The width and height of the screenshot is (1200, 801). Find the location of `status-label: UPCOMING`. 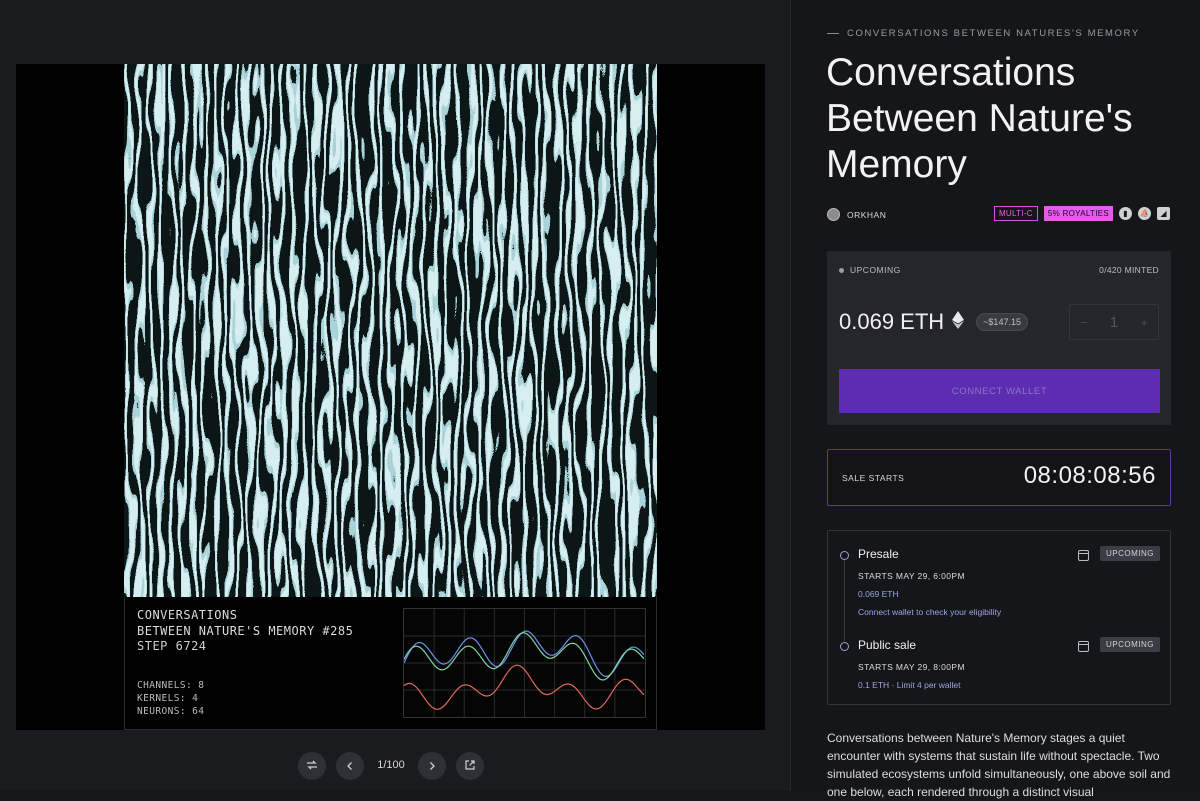

status-label: UPCOMING is located at coordinates (875, 270).